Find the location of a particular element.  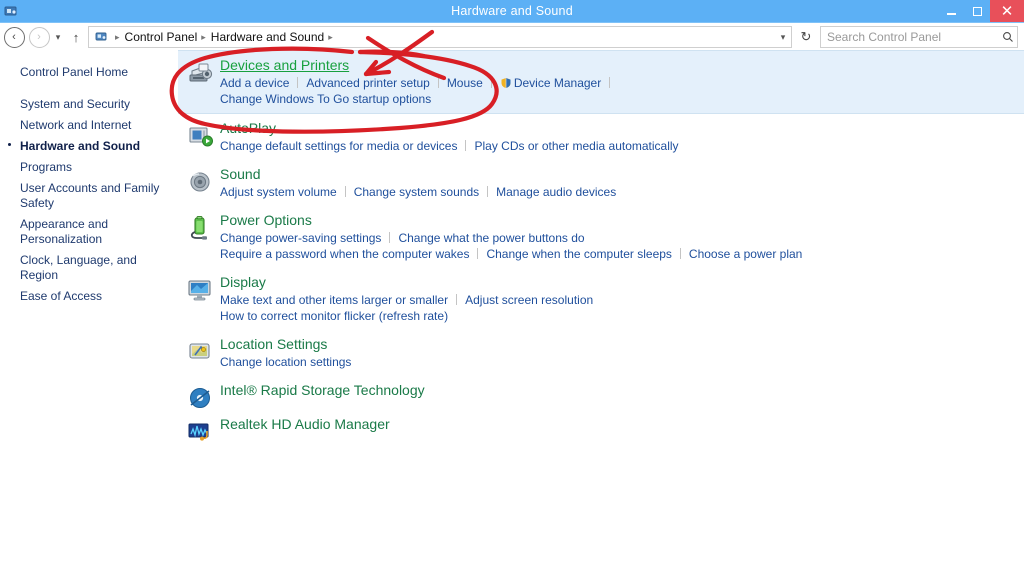

section-title-link: Sound is located at coordinates (240, 174).